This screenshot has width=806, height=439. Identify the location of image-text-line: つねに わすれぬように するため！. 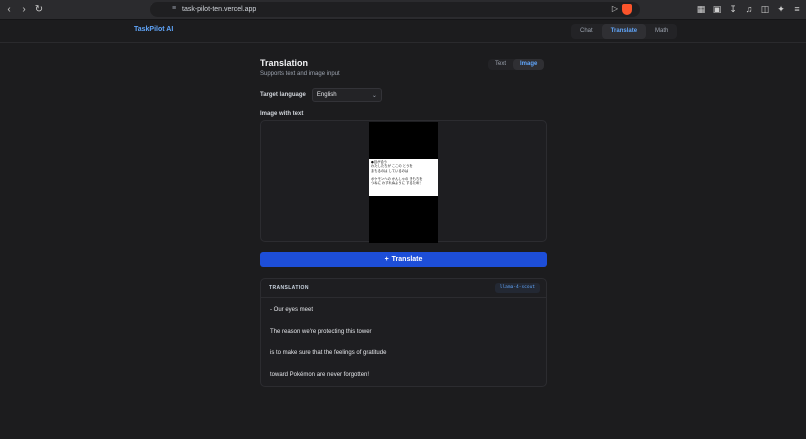
(397, 183).